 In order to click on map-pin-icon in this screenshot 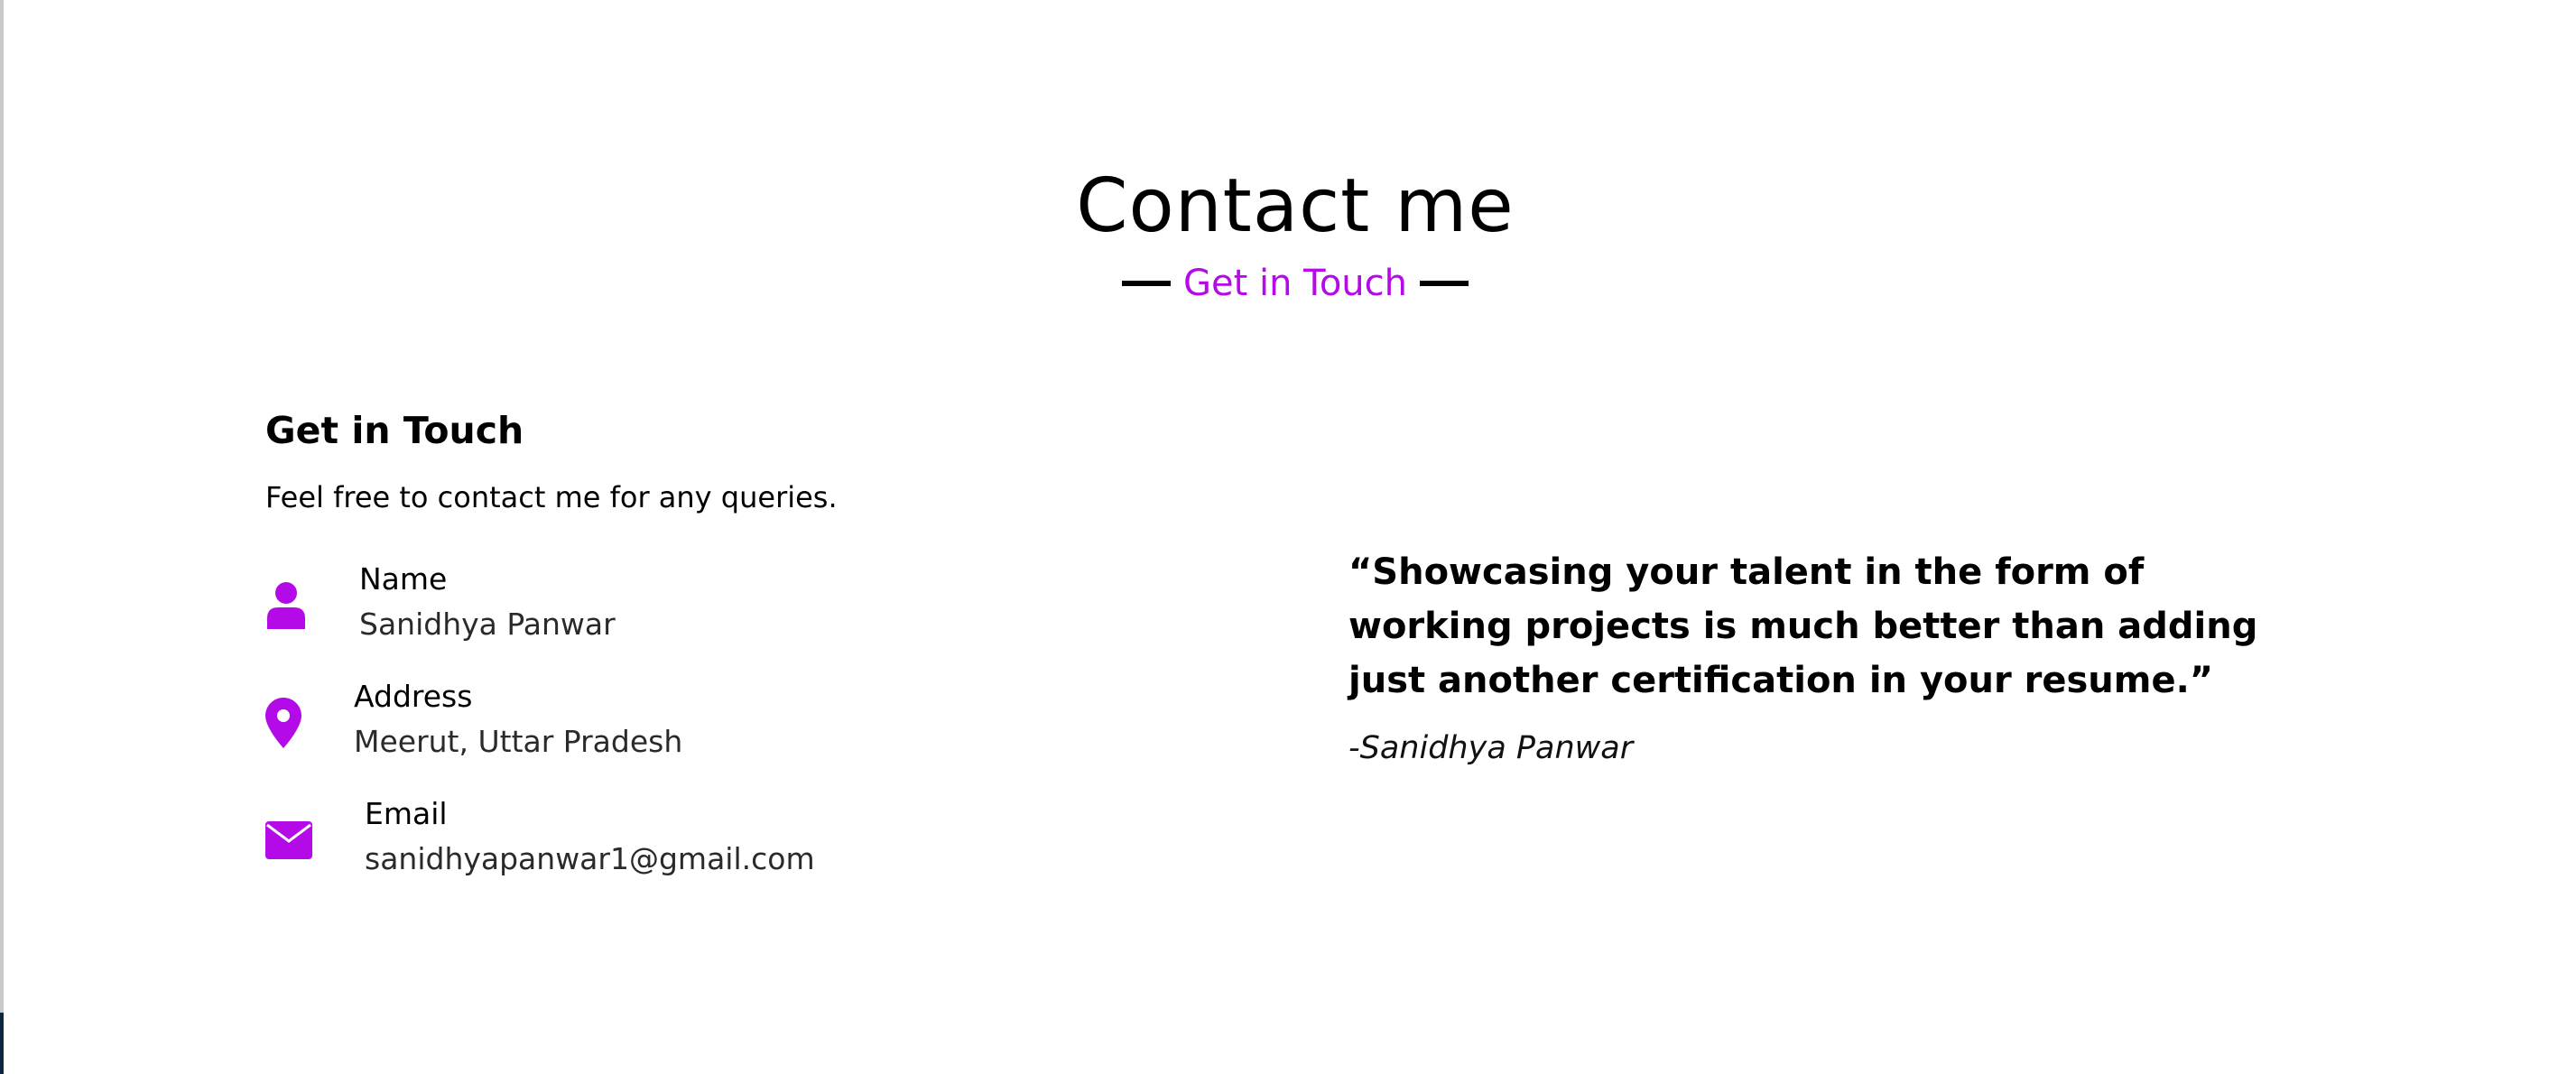, I will do `click(310, 723)`.